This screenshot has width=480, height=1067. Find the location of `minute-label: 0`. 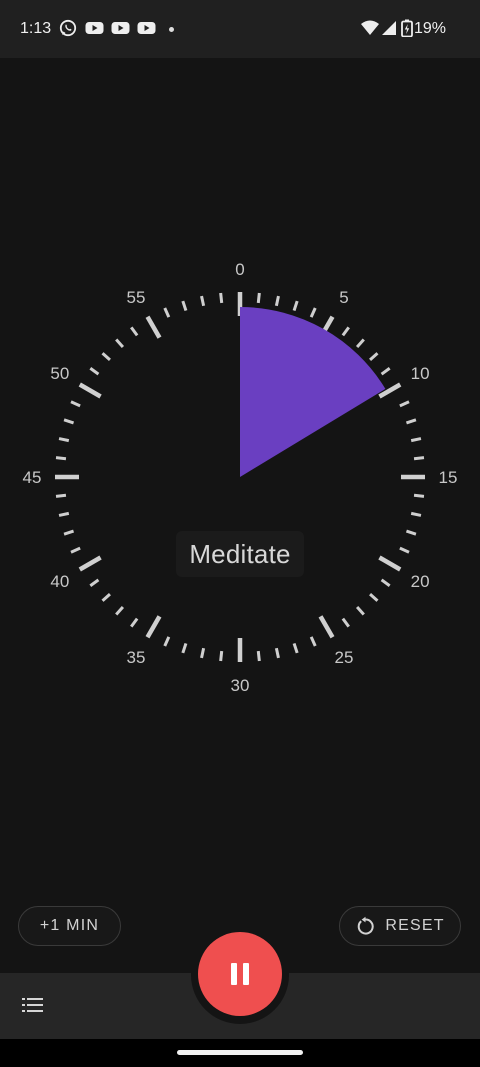

minute-label: 0 is located at coordinates (239, 269).